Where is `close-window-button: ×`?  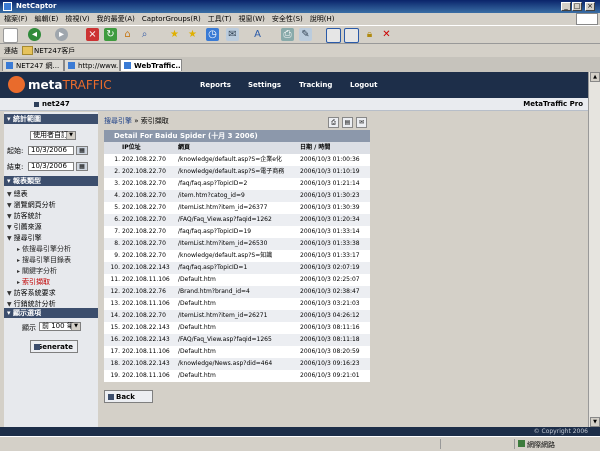 close-window-button: × is located at coordinates (590, 6).